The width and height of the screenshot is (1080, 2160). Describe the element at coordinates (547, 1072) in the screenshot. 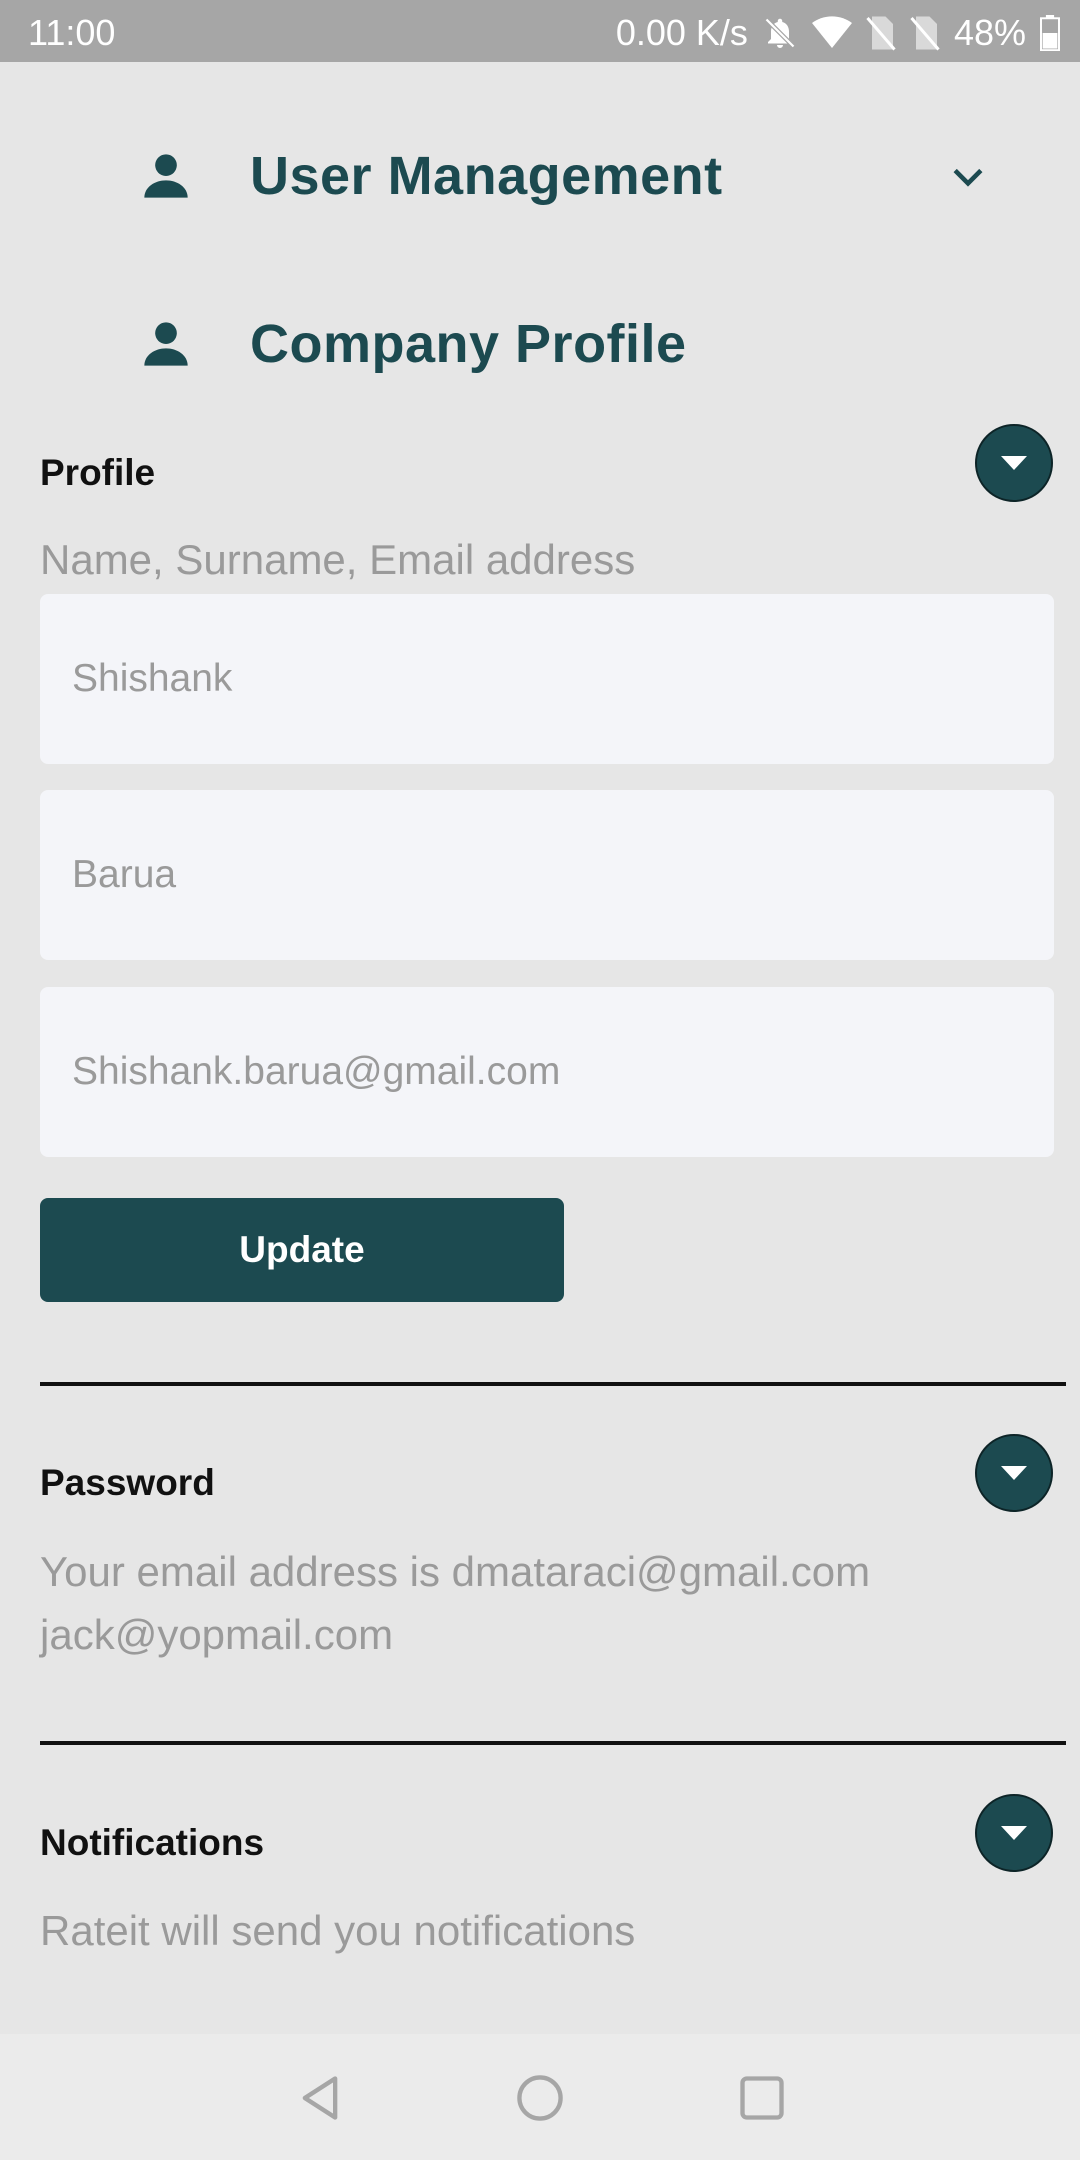

I see `email-field` at that location.